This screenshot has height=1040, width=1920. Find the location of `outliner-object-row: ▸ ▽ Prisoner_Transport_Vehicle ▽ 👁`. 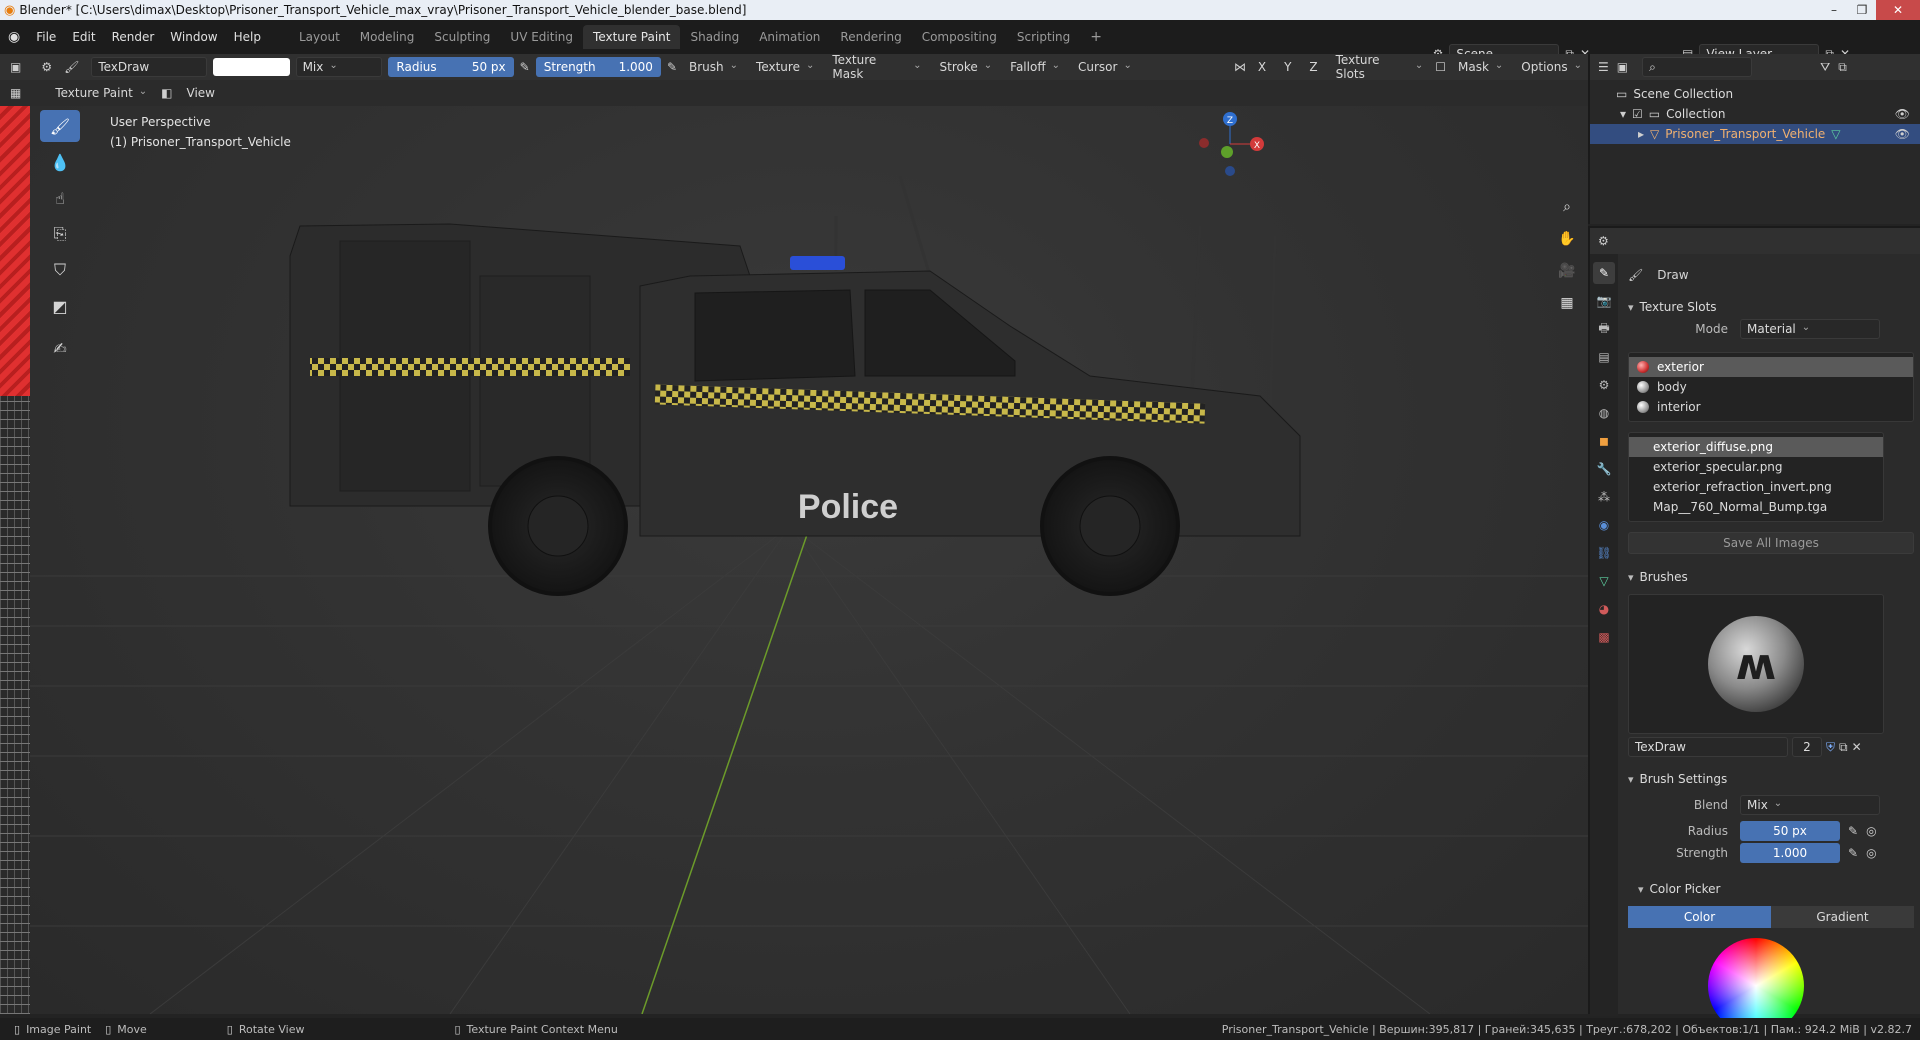

outliner-object-row: ▸ ▽ Prisoner_Transport_Vehicle ▽ 👁 is located at coordinates (1755, 134).